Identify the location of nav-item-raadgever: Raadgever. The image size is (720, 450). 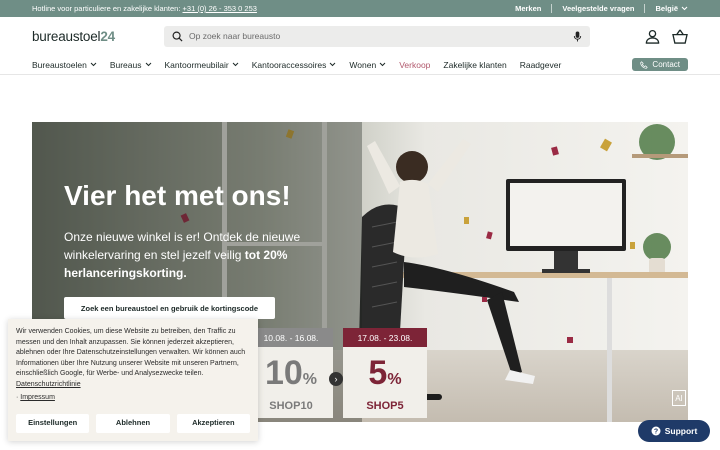
(541, 65).